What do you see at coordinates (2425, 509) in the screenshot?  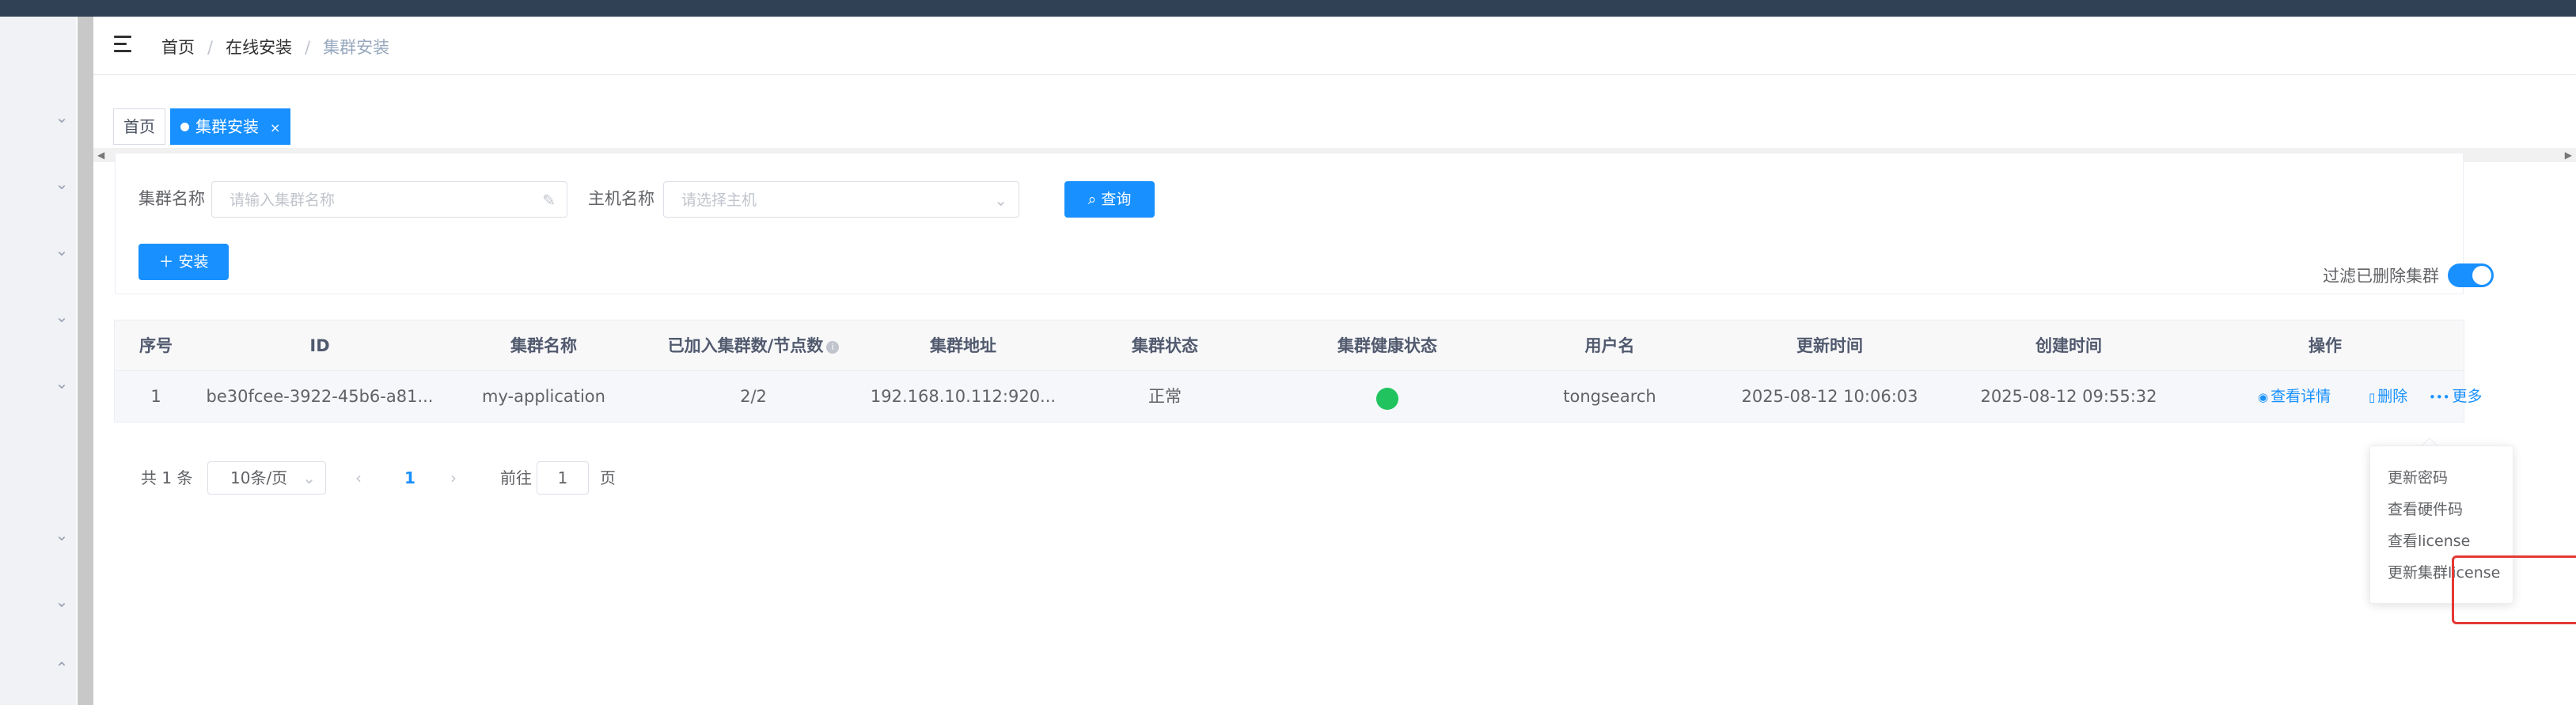 I see `menu-item-view-hardware-code: 查看硬件码` at bounding box center [2425, 509].